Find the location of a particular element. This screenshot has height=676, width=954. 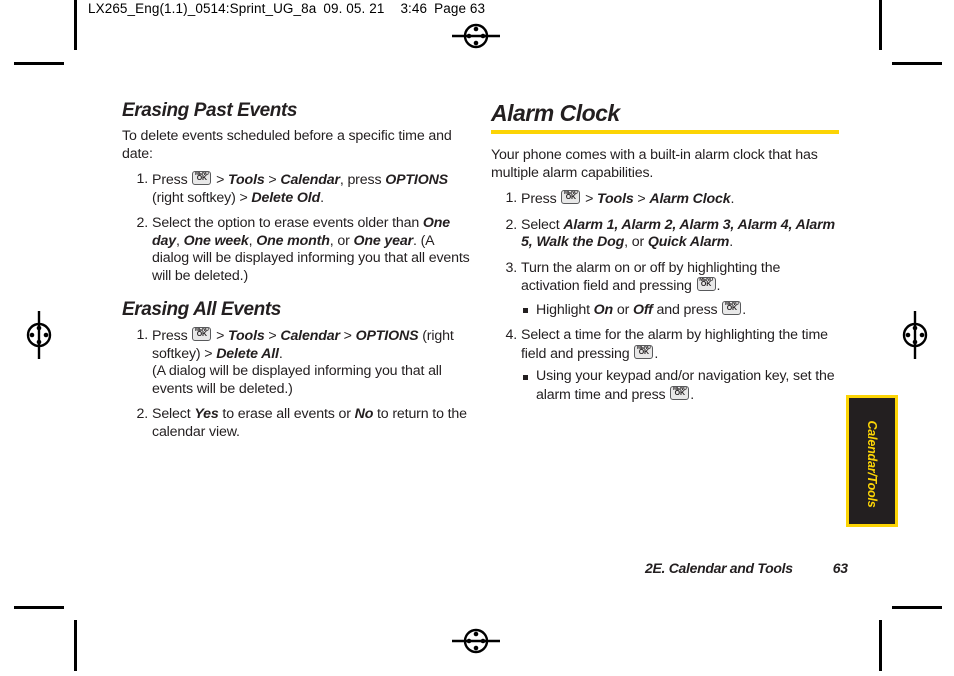

emphasis-term: No is located at coordinates (364, 414).